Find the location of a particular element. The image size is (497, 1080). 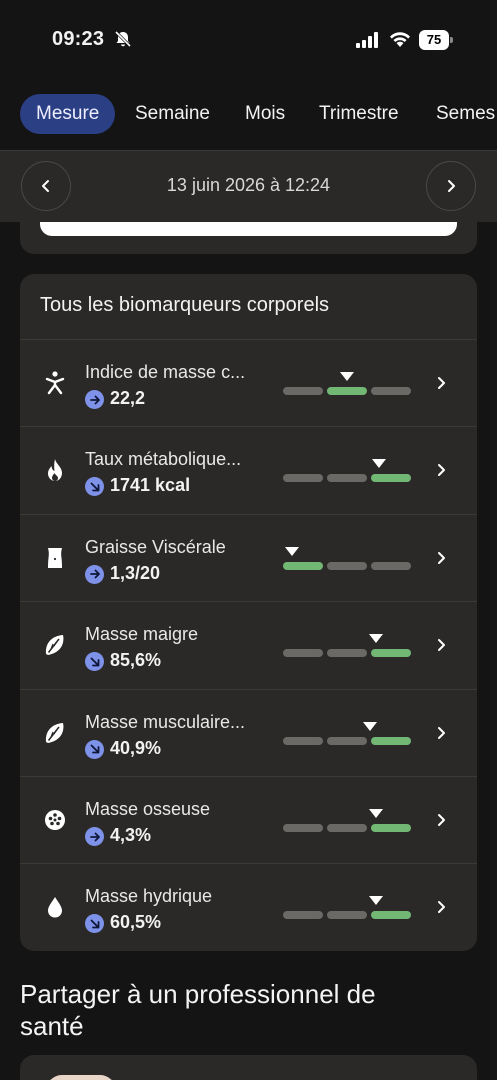

biomarker-value: 60,5% is located at coordinates (136, 922).